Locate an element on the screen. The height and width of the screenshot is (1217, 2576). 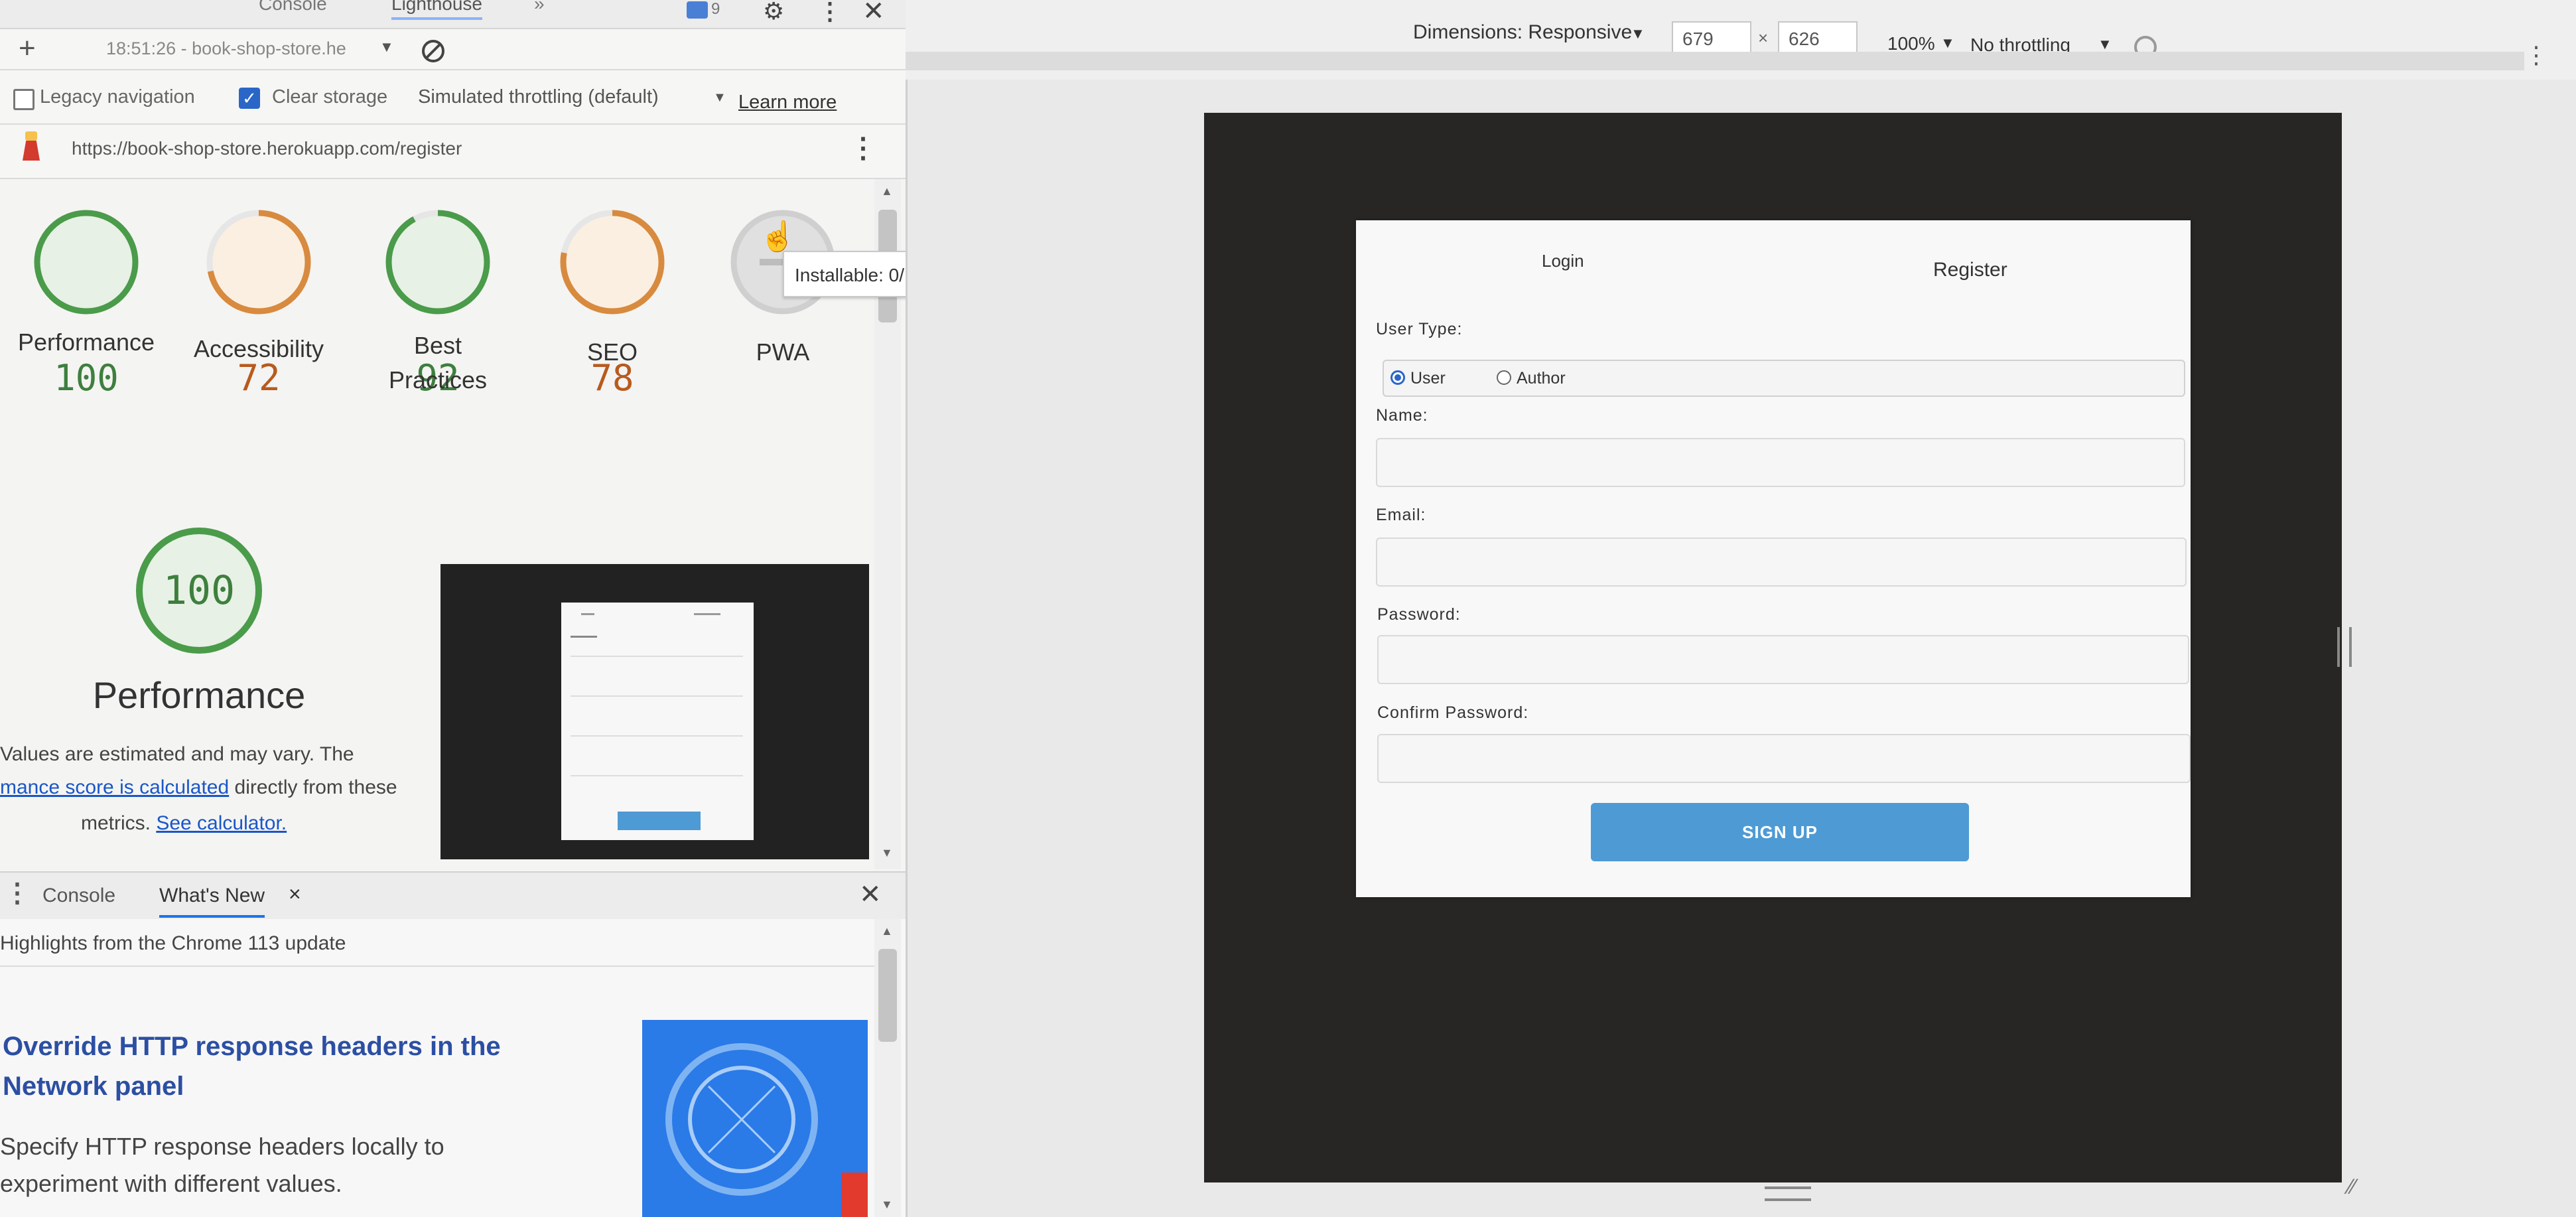
gauge-best-practices: 92 is located at coordinates (437, 302).